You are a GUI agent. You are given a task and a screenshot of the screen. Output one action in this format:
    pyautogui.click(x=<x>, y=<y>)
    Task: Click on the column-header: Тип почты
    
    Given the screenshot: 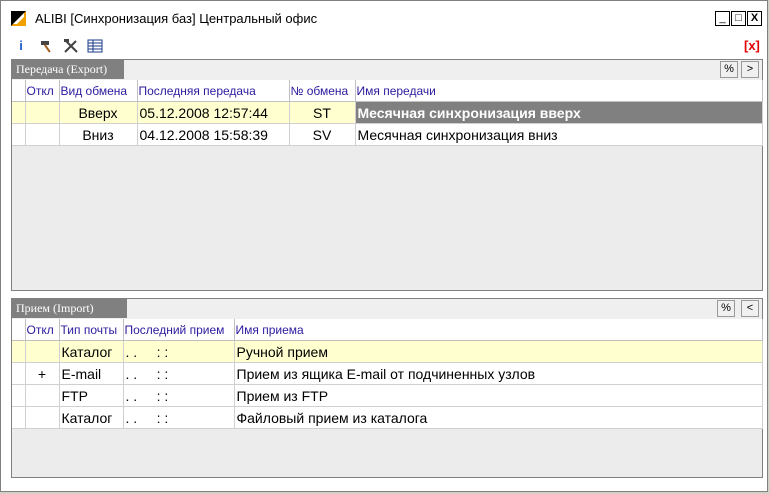 What is the action you would take?
    pyautogui.click(x=91, y=330)
    